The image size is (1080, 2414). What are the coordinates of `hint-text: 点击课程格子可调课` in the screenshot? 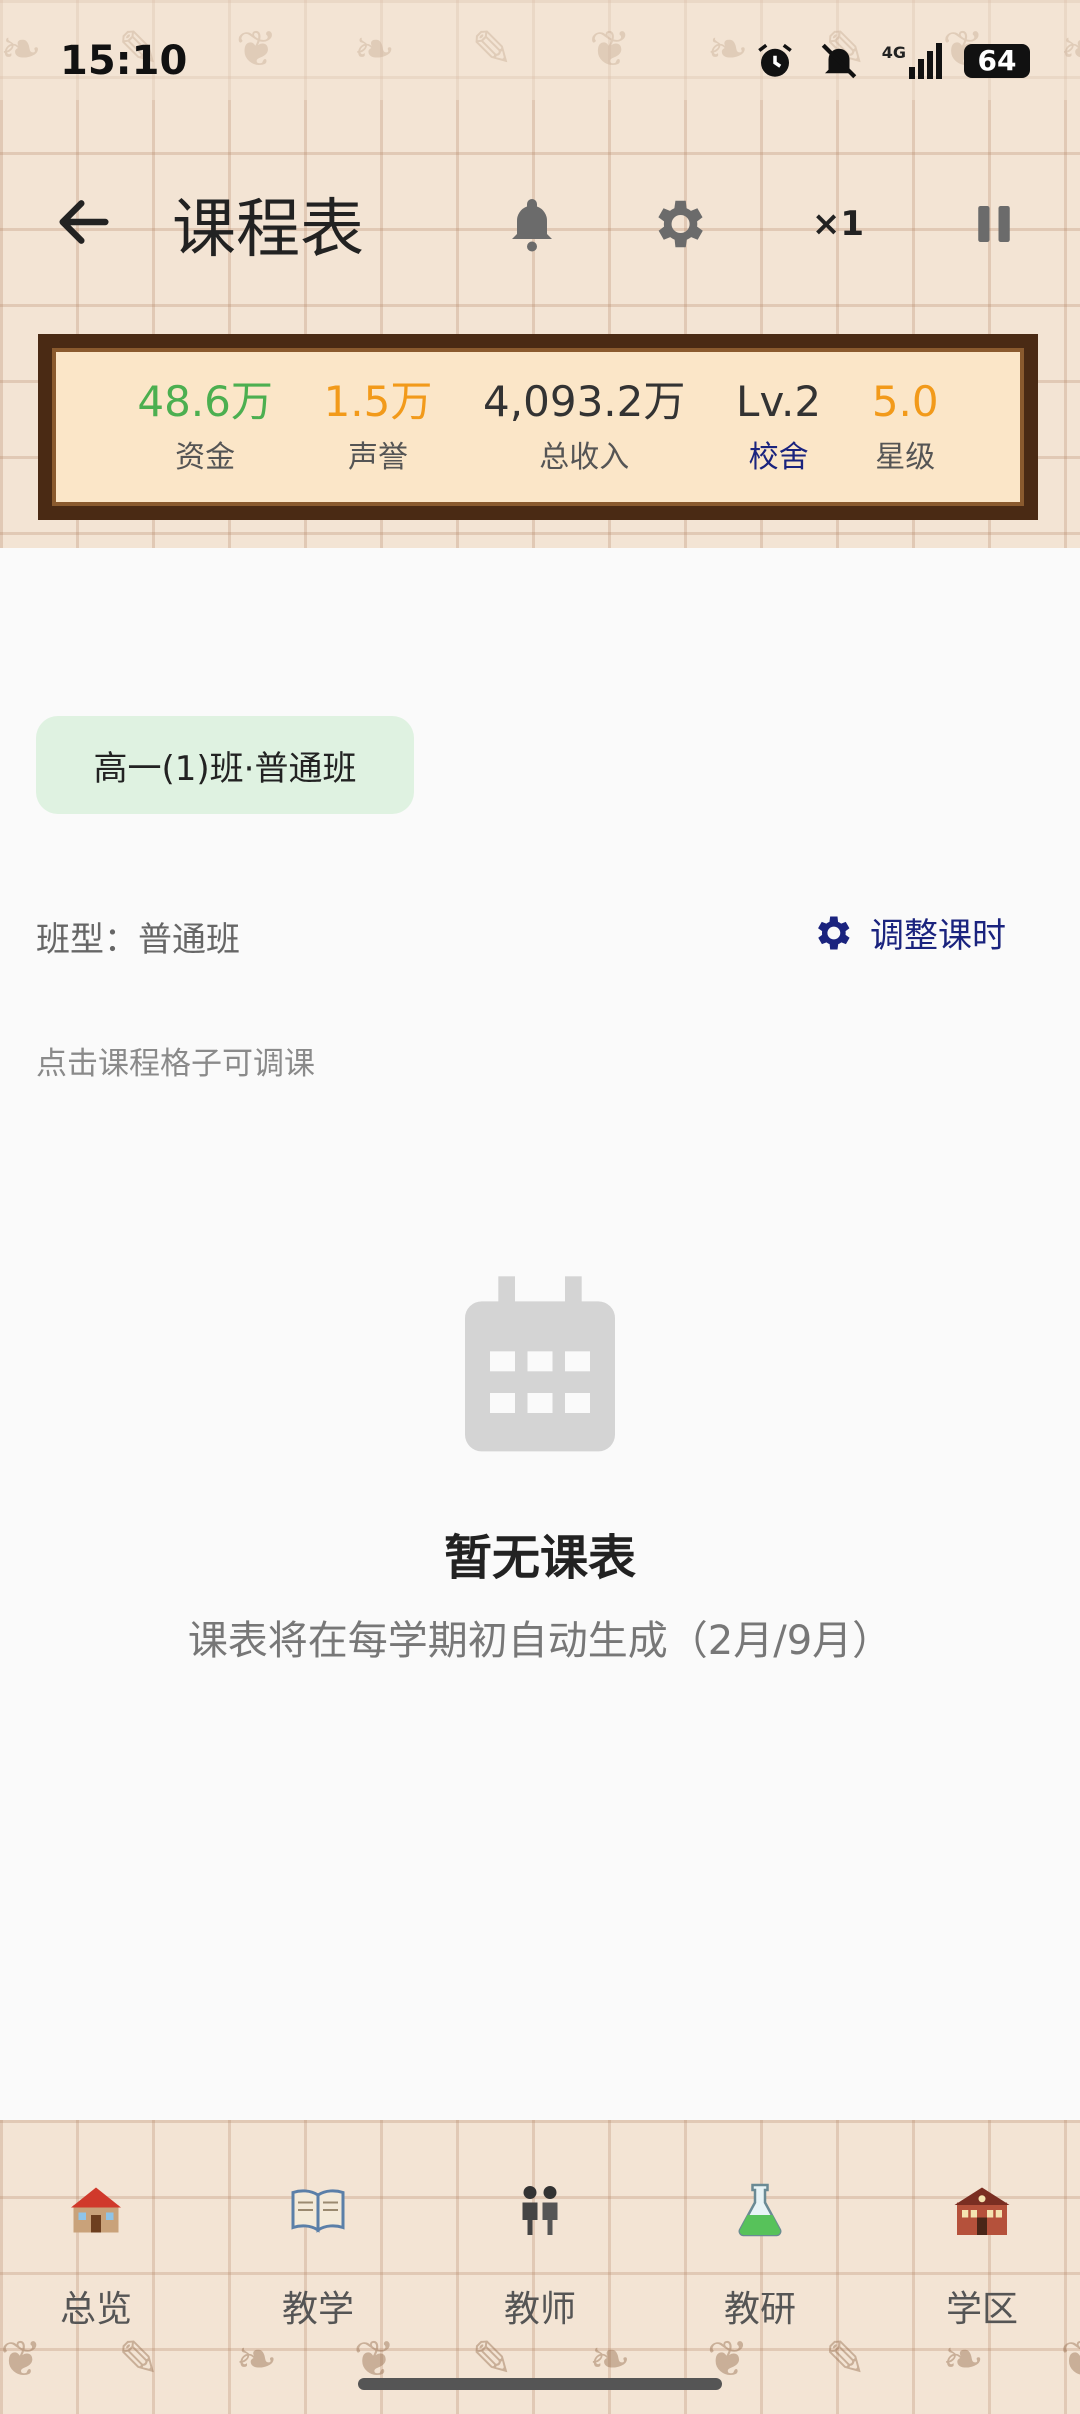 It's located at (175, 1064).